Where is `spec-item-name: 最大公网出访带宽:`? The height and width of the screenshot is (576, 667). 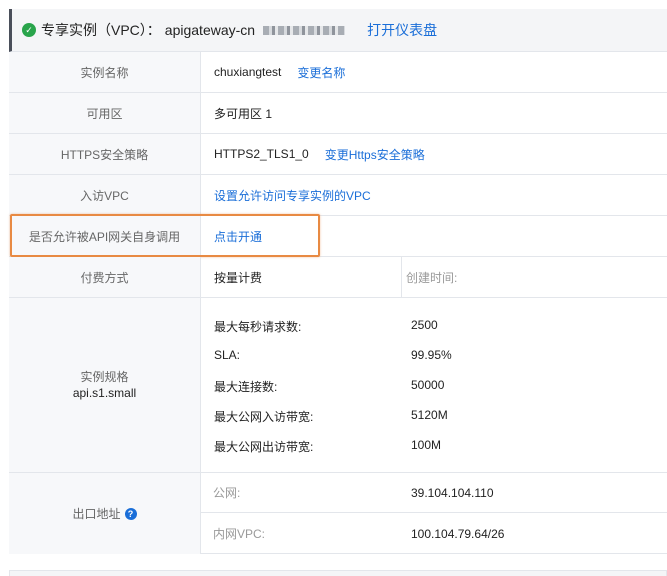
spec-item-name: 最大公网出访带宽: is located at coordinates (264, 447).